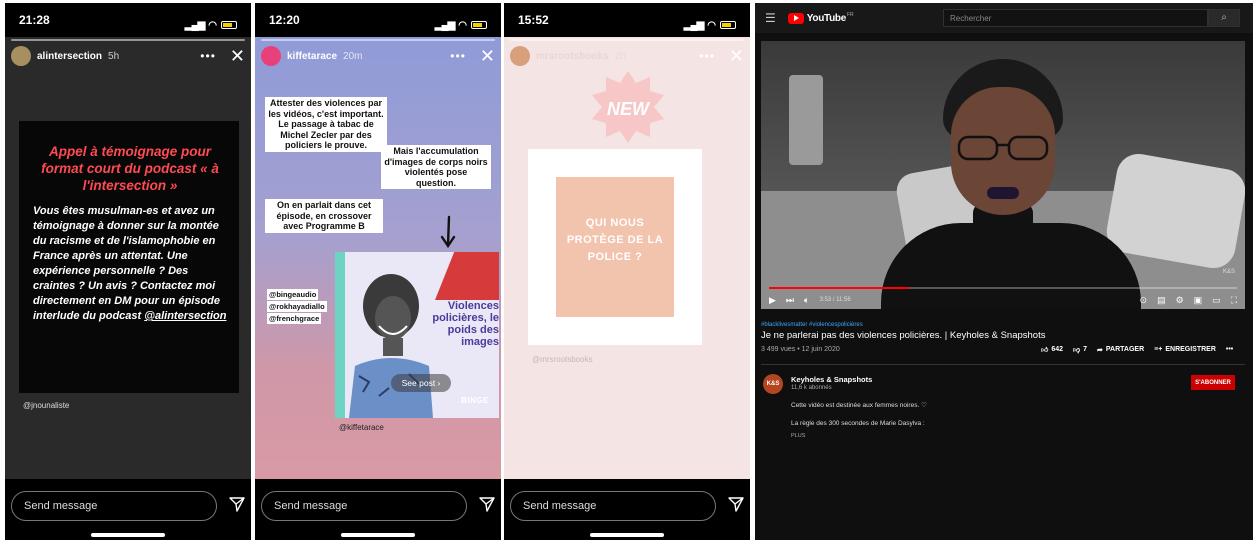 Image resolution: width=1253 pixels, height=541 pixels. I want to click on story-username: mrsrootsbooks, so click(572, 56).